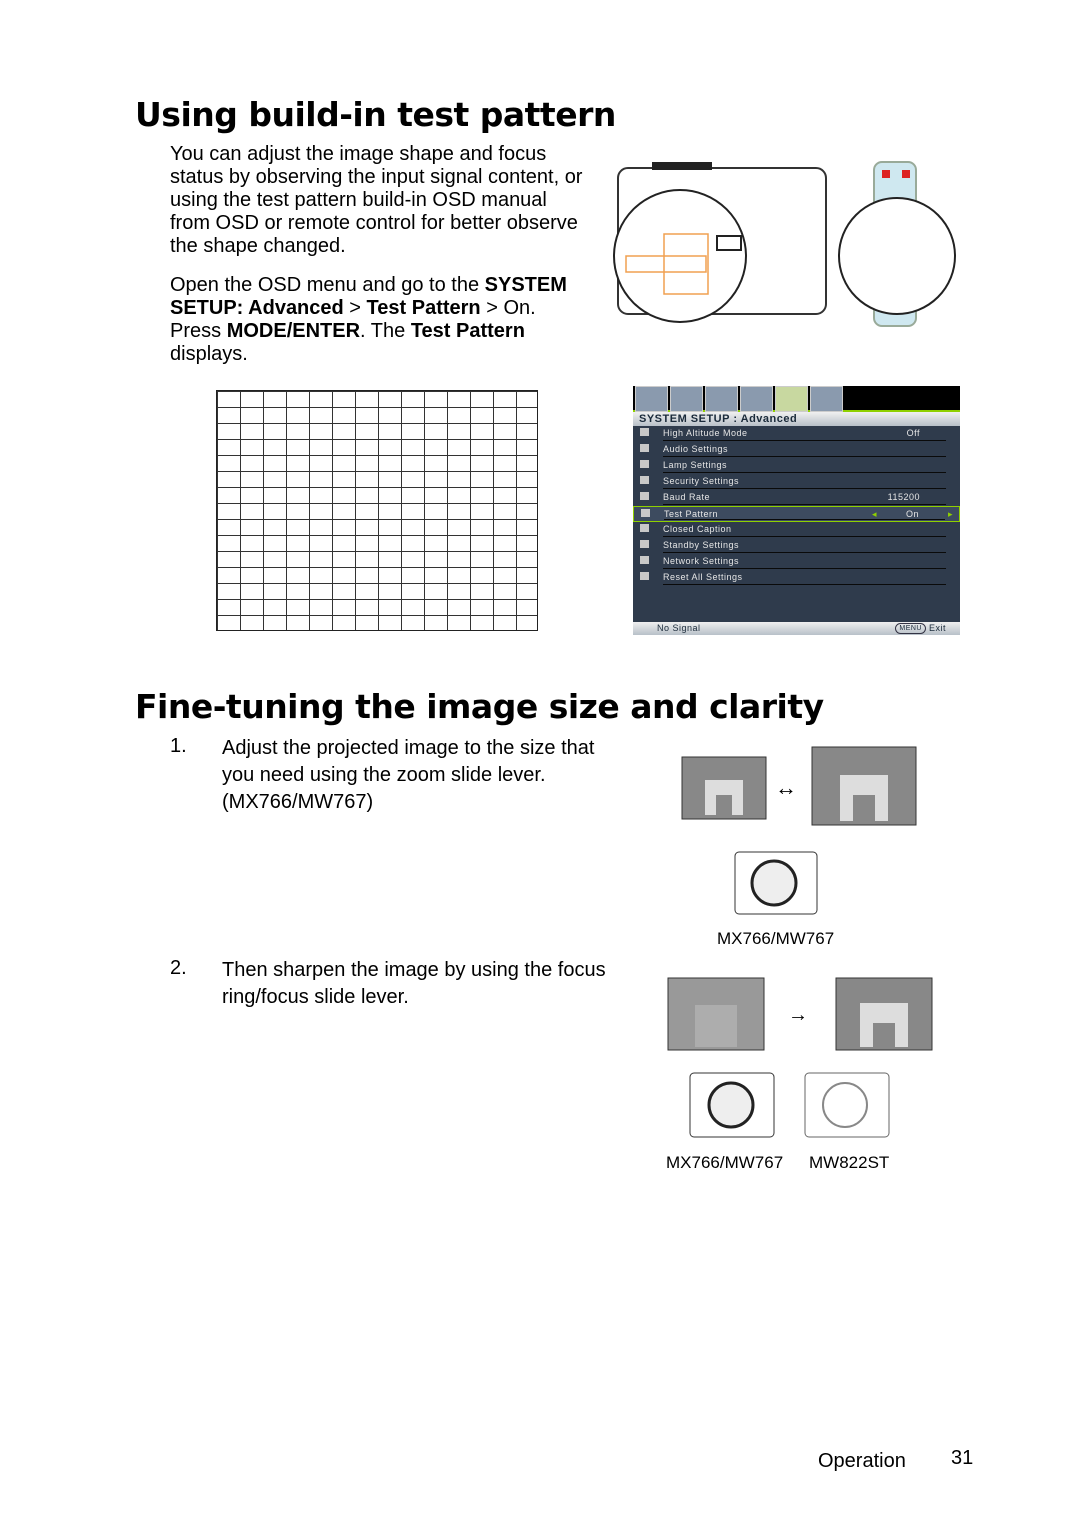 The width and height of the screenshot is (1080, 1527). What do you see at coordinates (701, 545) in the screenshot?
I see `osd-item-label: Standby Settings` at bounding box center [701, 545].